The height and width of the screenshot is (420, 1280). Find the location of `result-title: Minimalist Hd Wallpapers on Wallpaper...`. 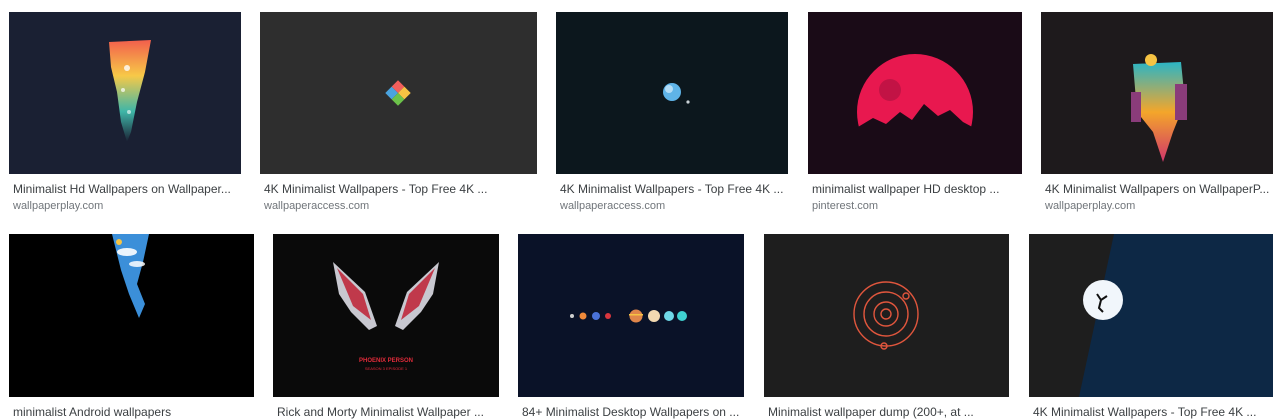

result-title: Minimalist Hd Wallpapers on Wallpaper... is located at coordinates (127, 189).